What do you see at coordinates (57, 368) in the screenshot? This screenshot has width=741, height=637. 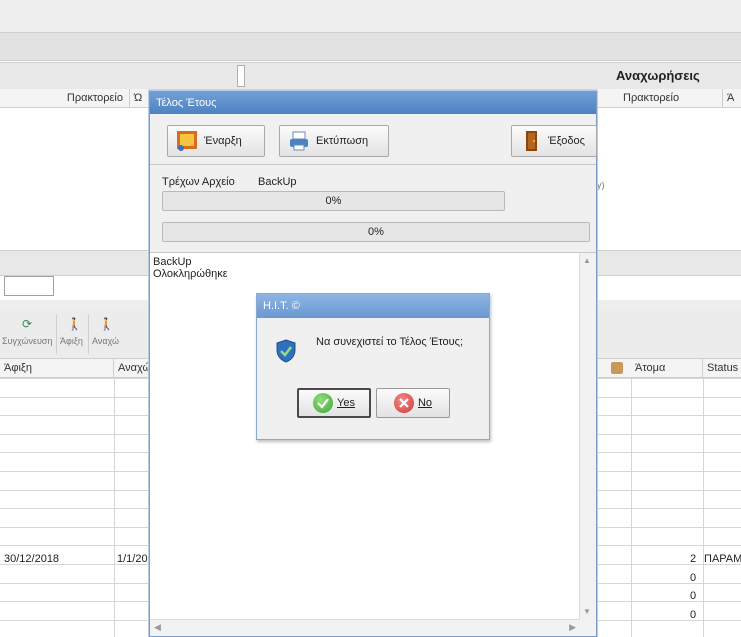 I see `col-arrival: Άφιξη` at bounding box center [57, 368].